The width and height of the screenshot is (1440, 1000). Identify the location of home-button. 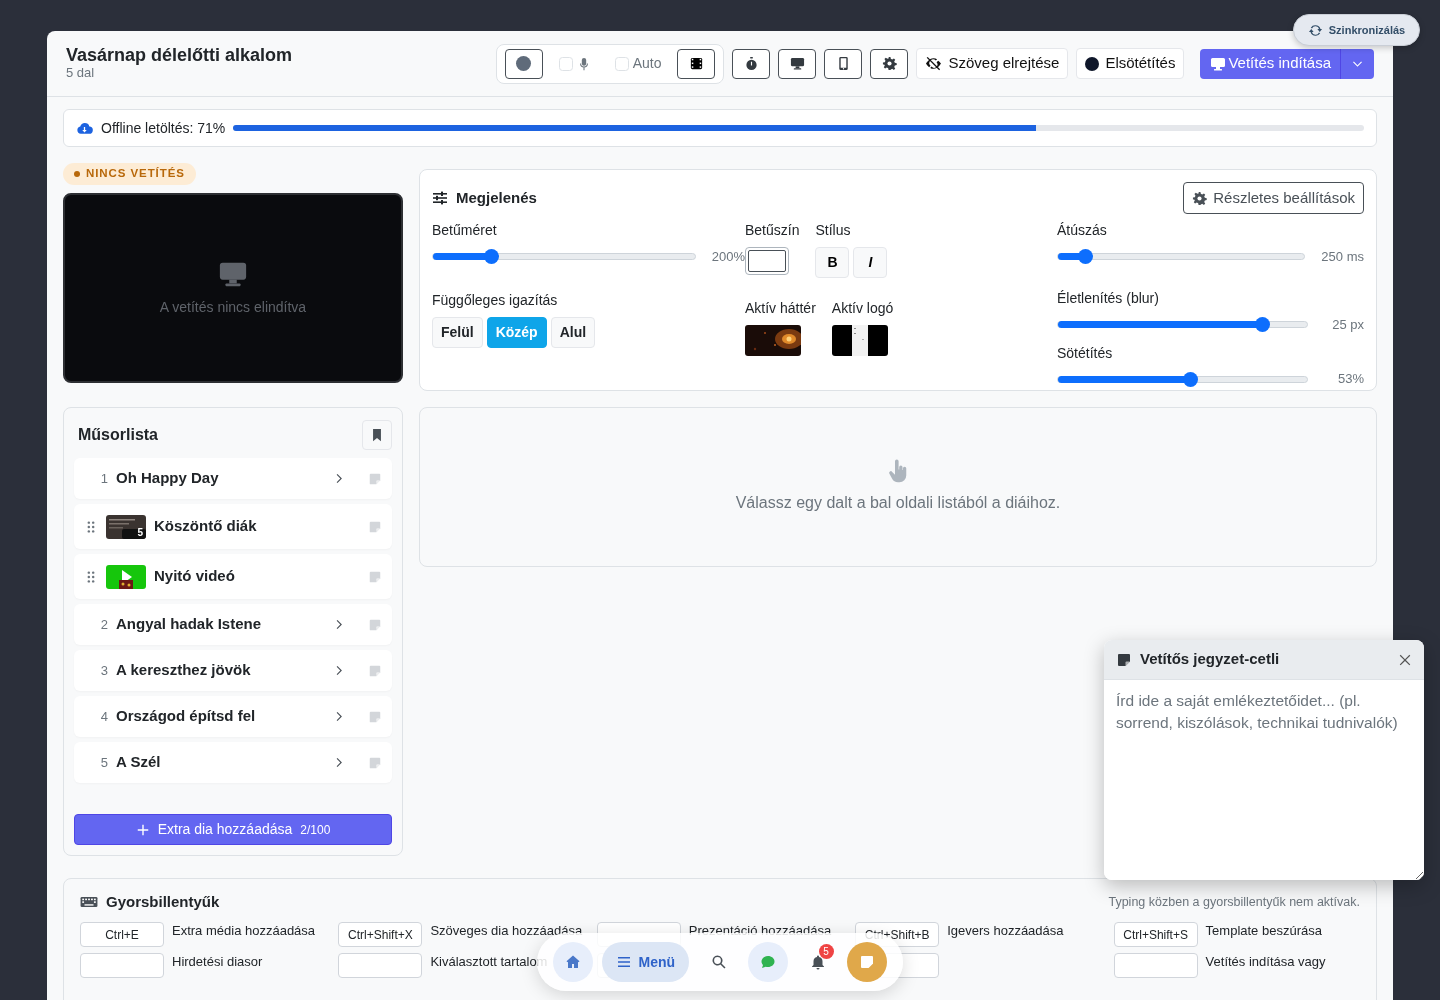
(573, 962).